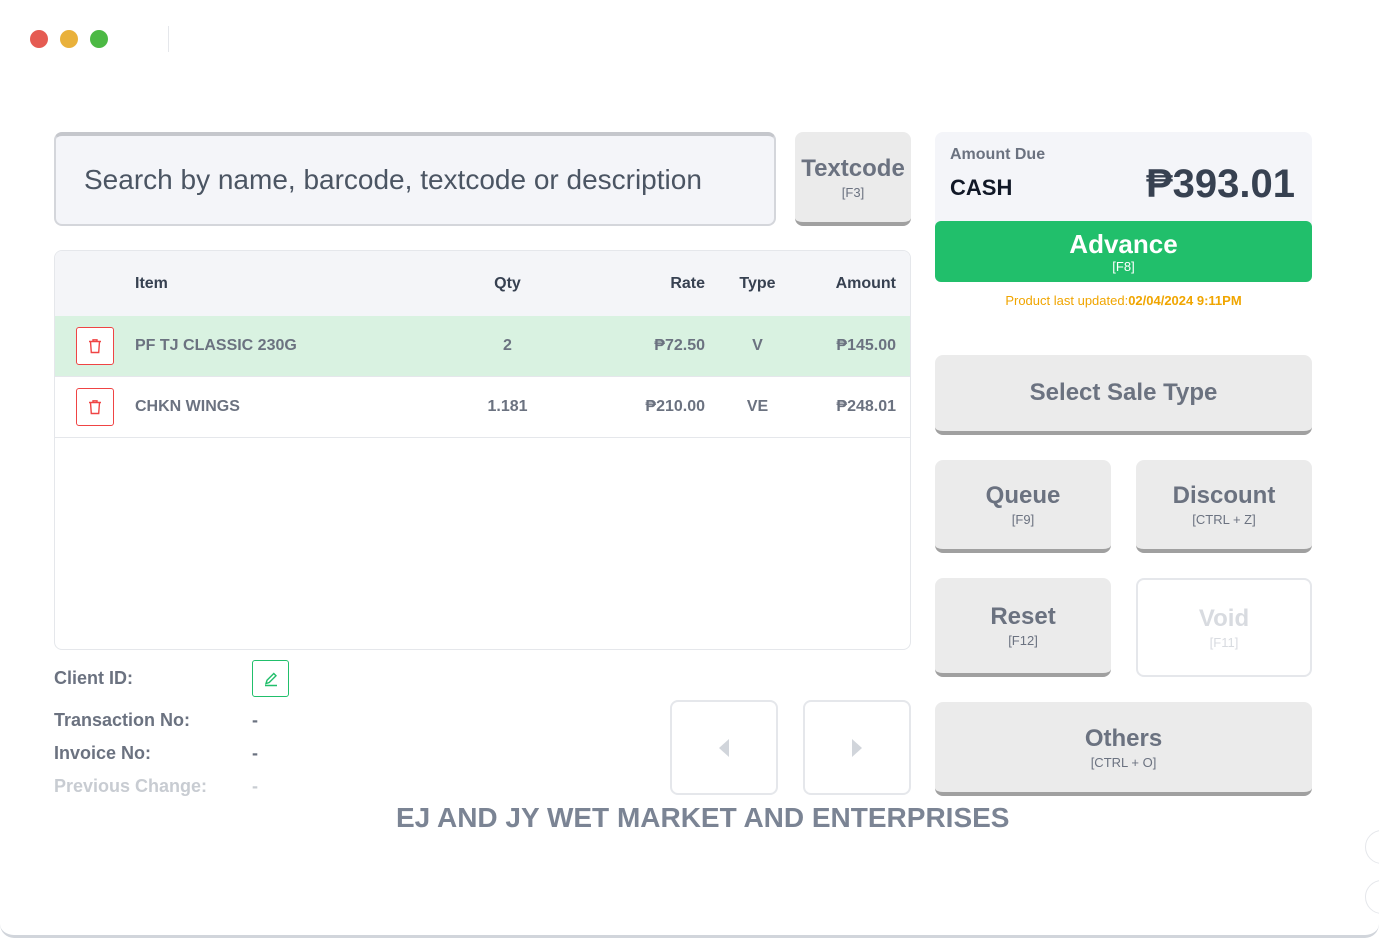 The height and width of the screenshot is (938, 1379). I want to click on row-qty: 2, so click(507, 345).